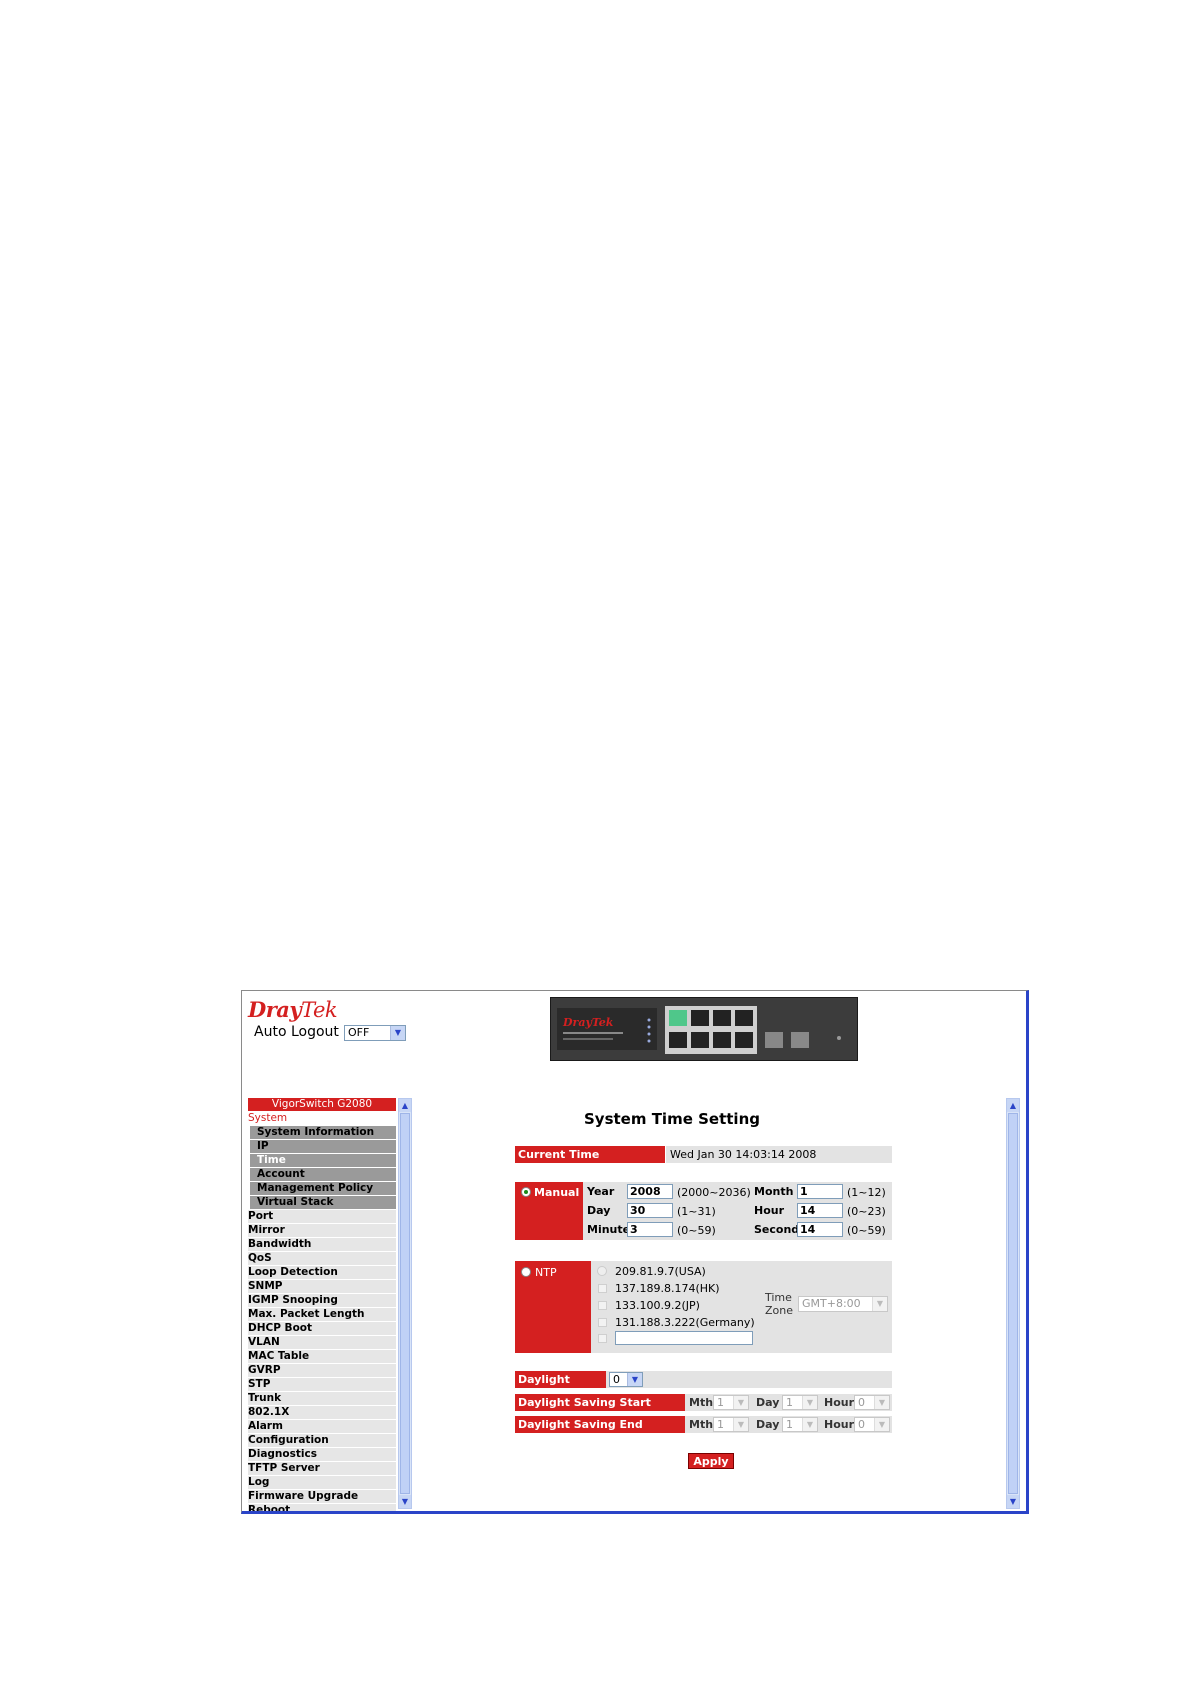 Image resolution: width=1190 pixels, height=1684 pixels. Describe the element at coordinates (650, 1191) in the screenshot. I see `year-input: 2008` at that location.